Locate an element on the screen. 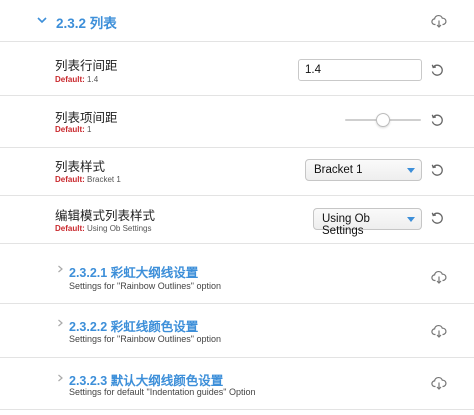 The height and width of the screenshot is (415, 474). setting-list-line-spacing: 列表行间距 Default: 1.4 1.4 is located at coordinates (237, 69).